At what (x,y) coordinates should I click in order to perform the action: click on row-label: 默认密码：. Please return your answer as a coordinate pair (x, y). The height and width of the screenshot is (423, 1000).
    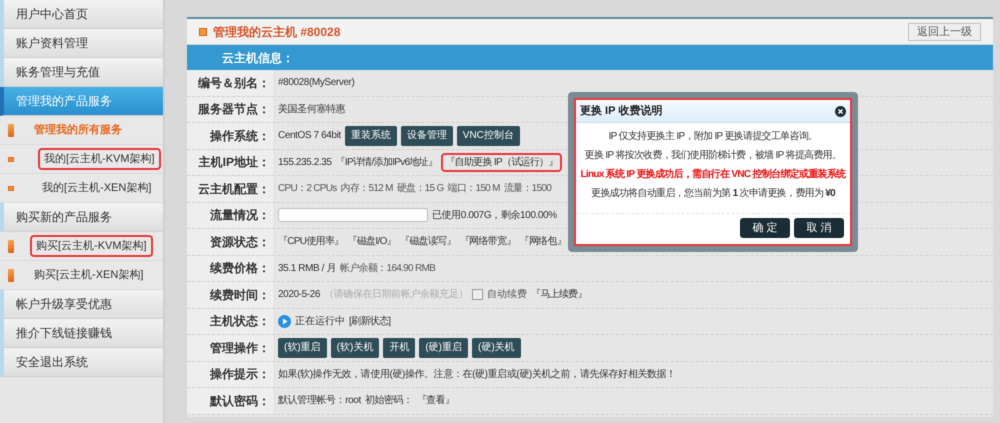
    Looking at the image, I should click on (240, 401).